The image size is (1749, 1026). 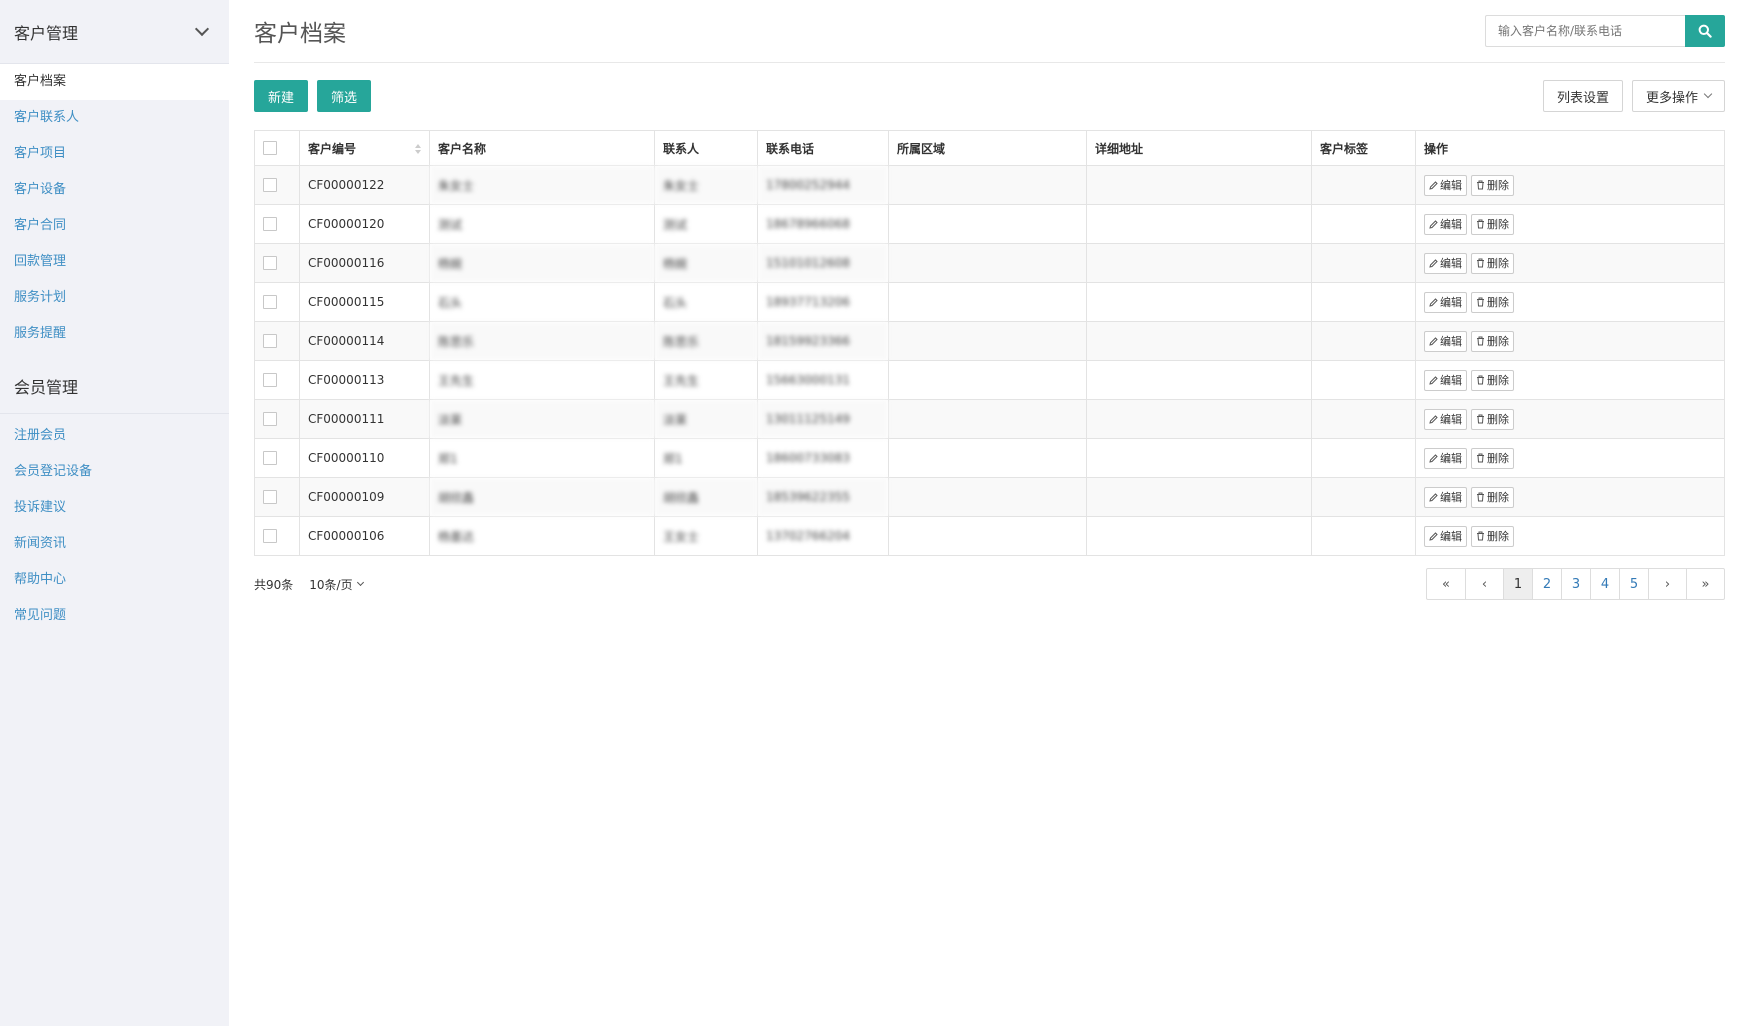 I want to click on filter-button: 筛选, so click(x=344, y=96).